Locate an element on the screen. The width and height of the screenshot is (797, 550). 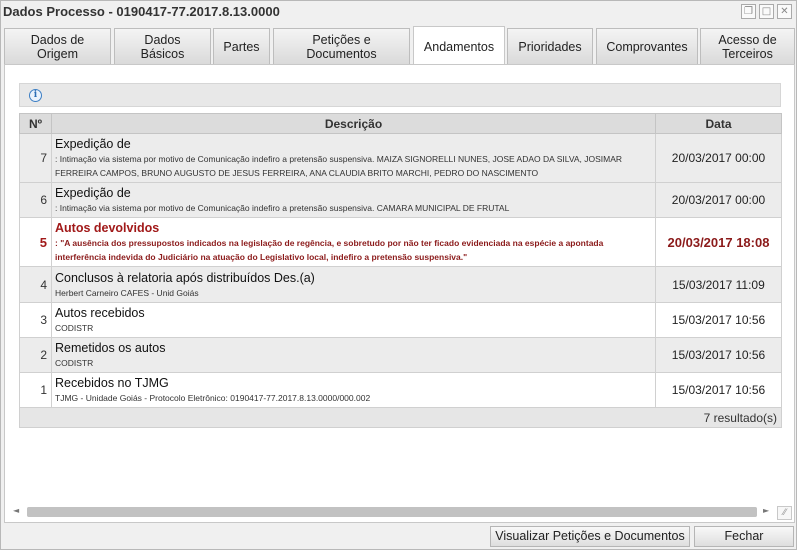
window-controls: ❐ □ ✕ is located at coordinates (766, 11).